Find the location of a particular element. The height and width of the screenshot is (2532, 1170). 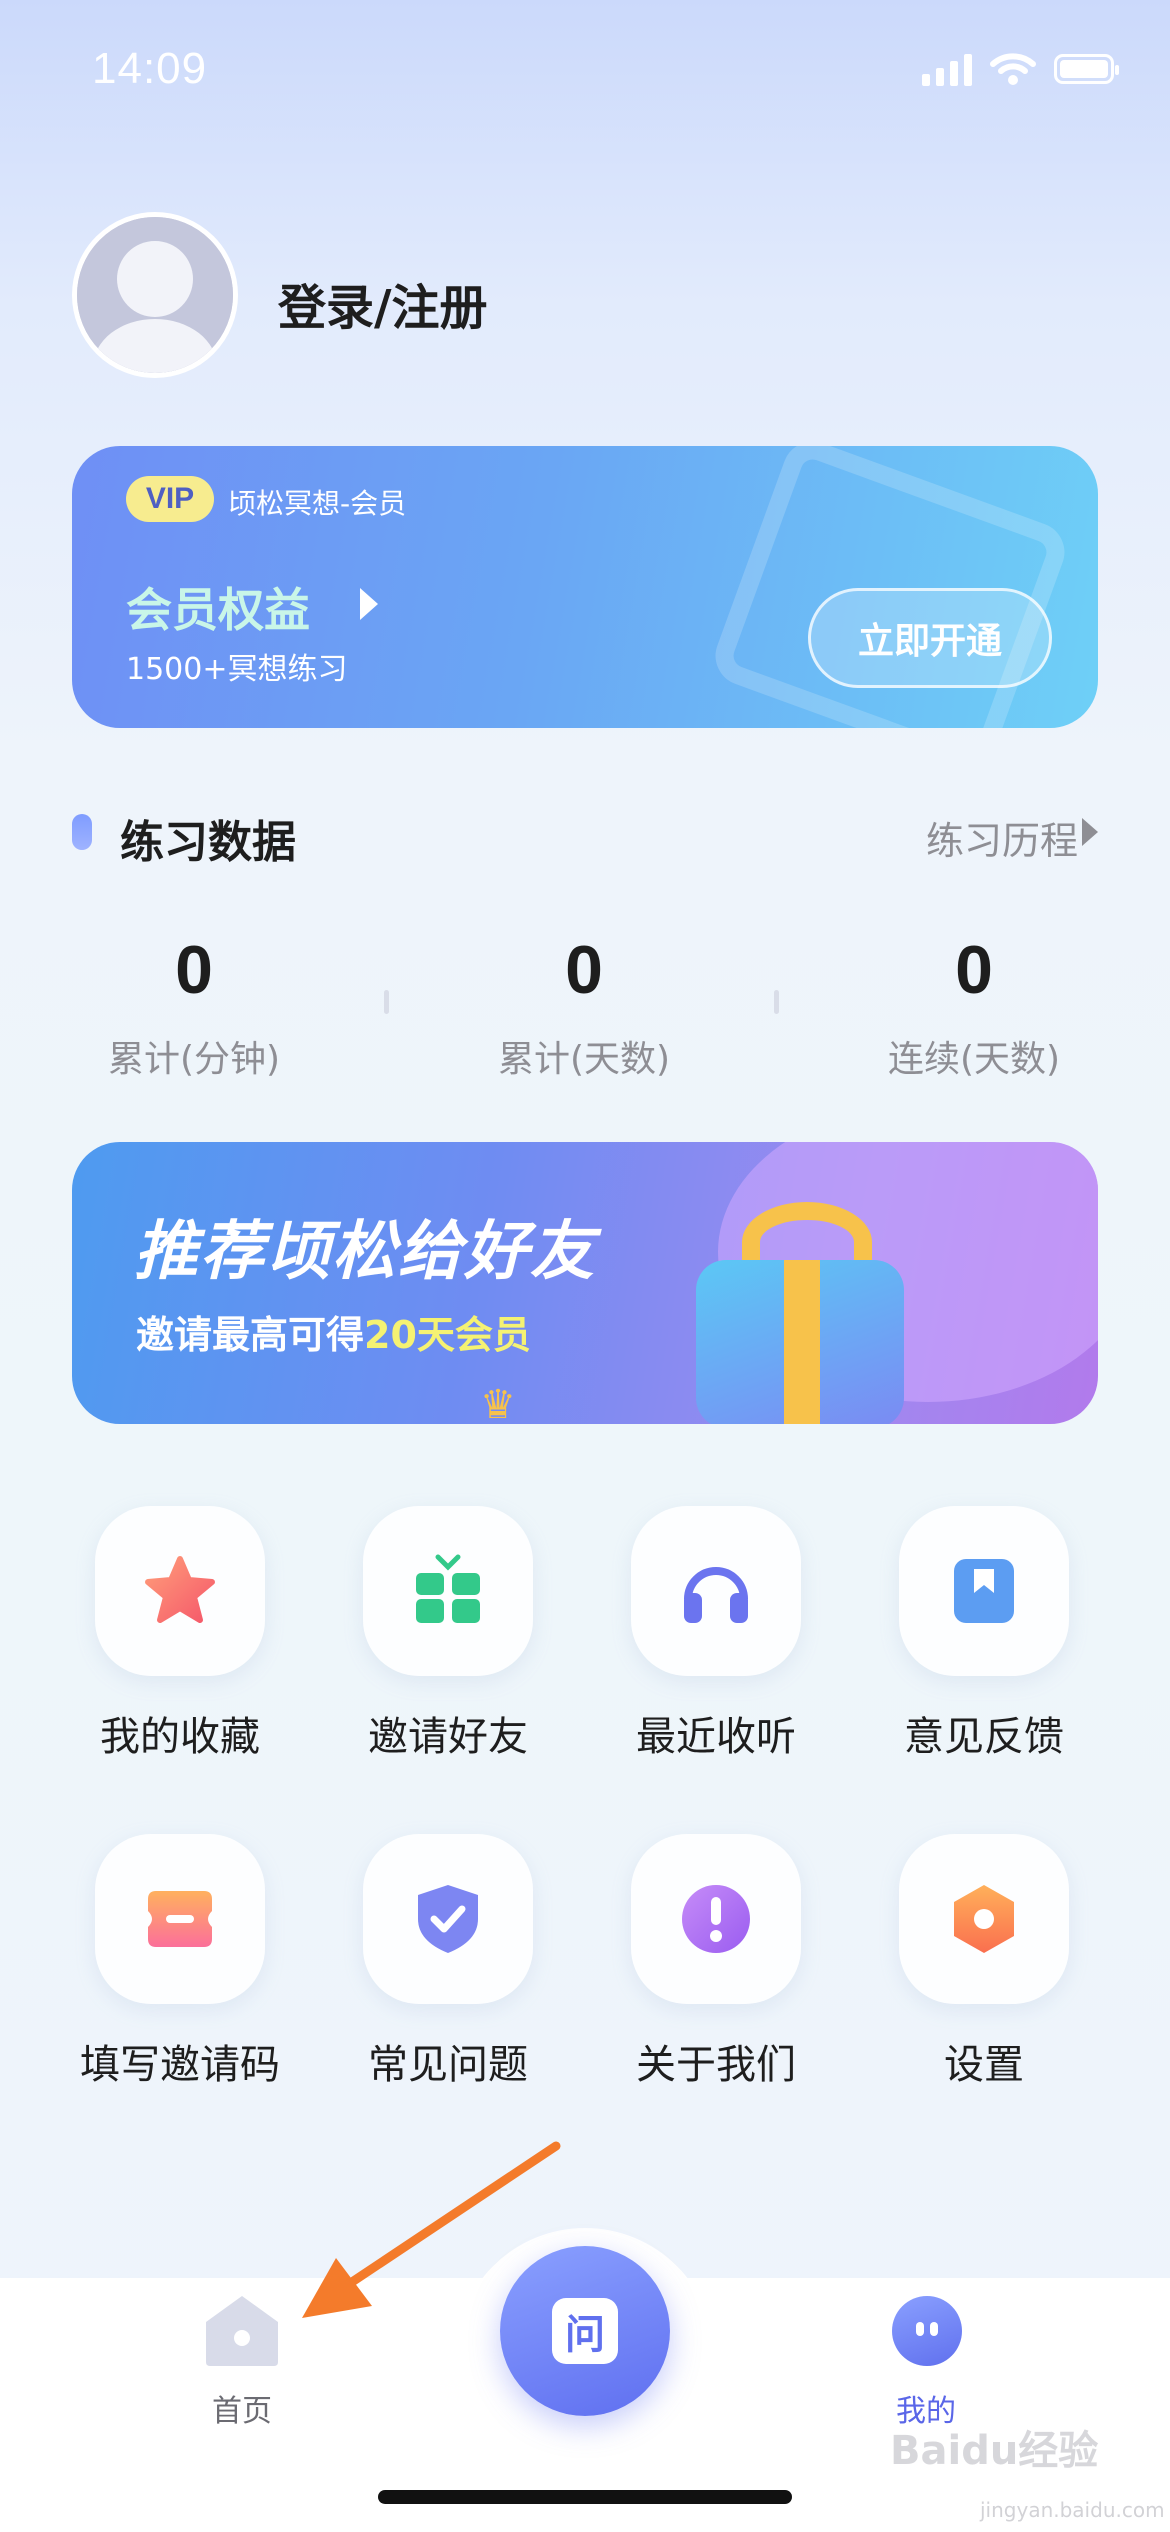

open-membership-button: 立即开通 is located at coordinates (930, 638).